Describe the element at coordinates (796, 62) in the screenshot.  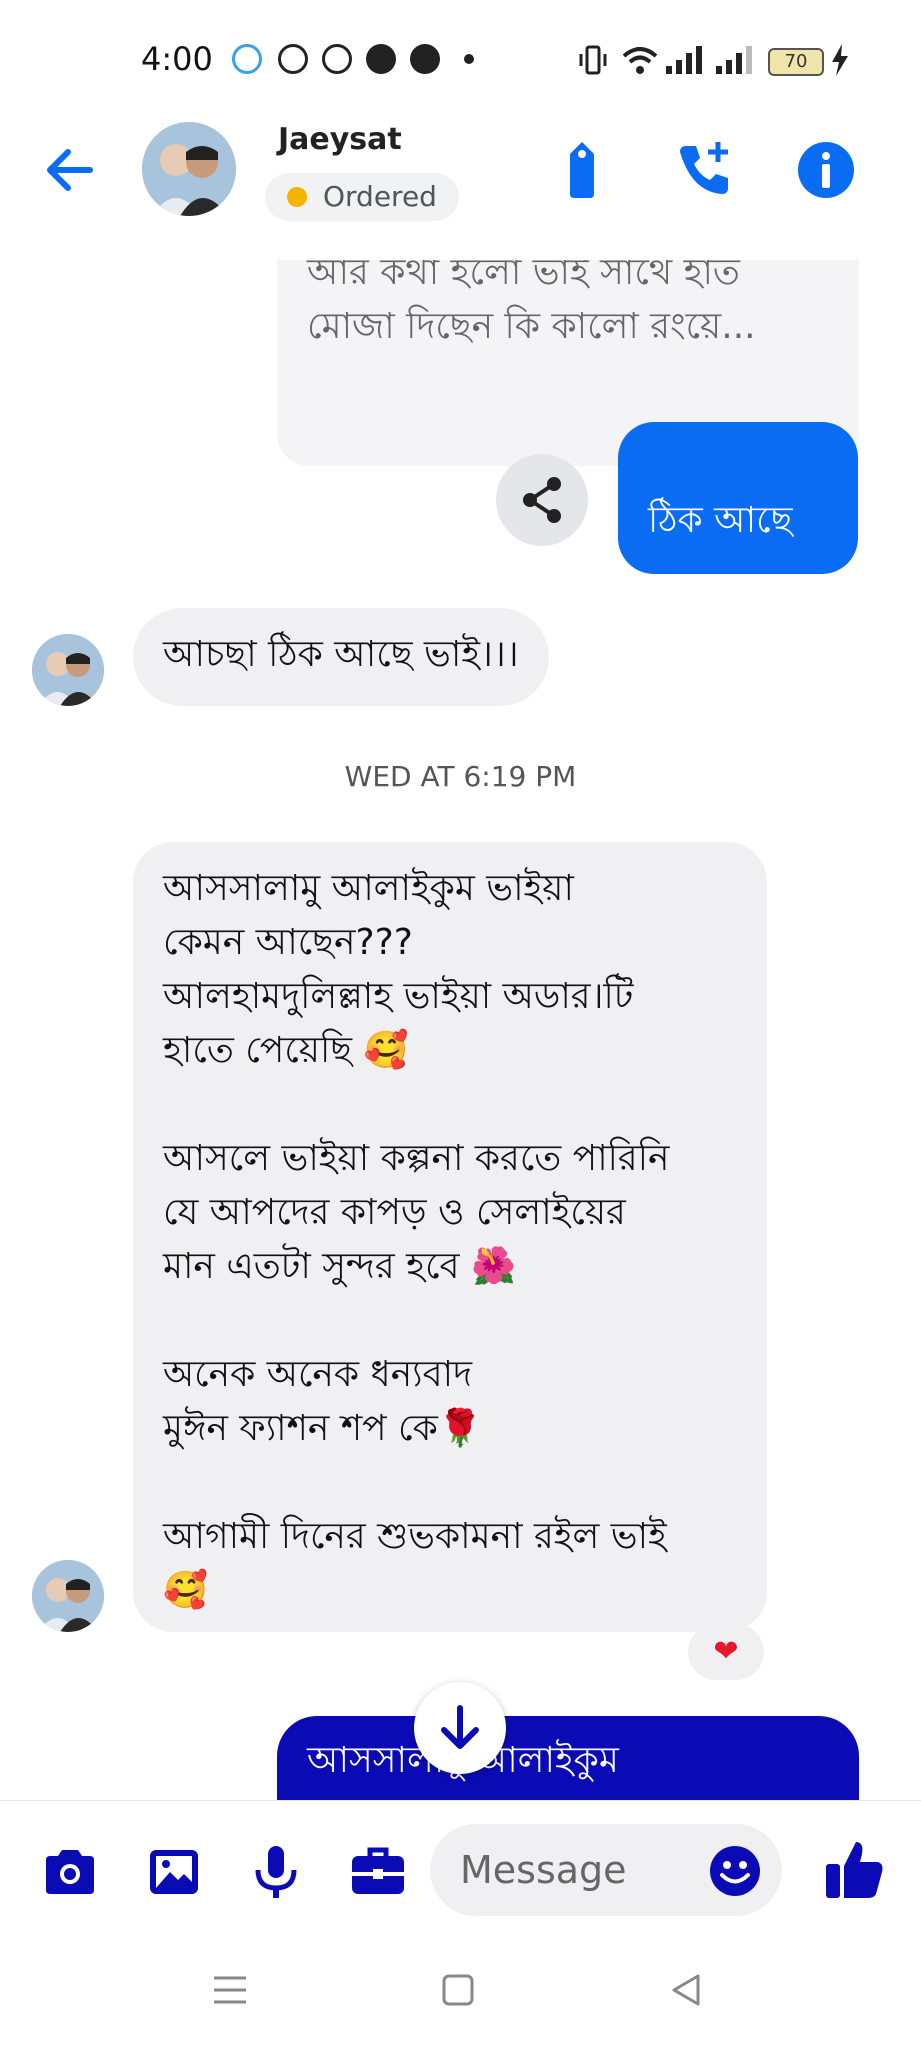
I see `battery-icon: 70` at that location.